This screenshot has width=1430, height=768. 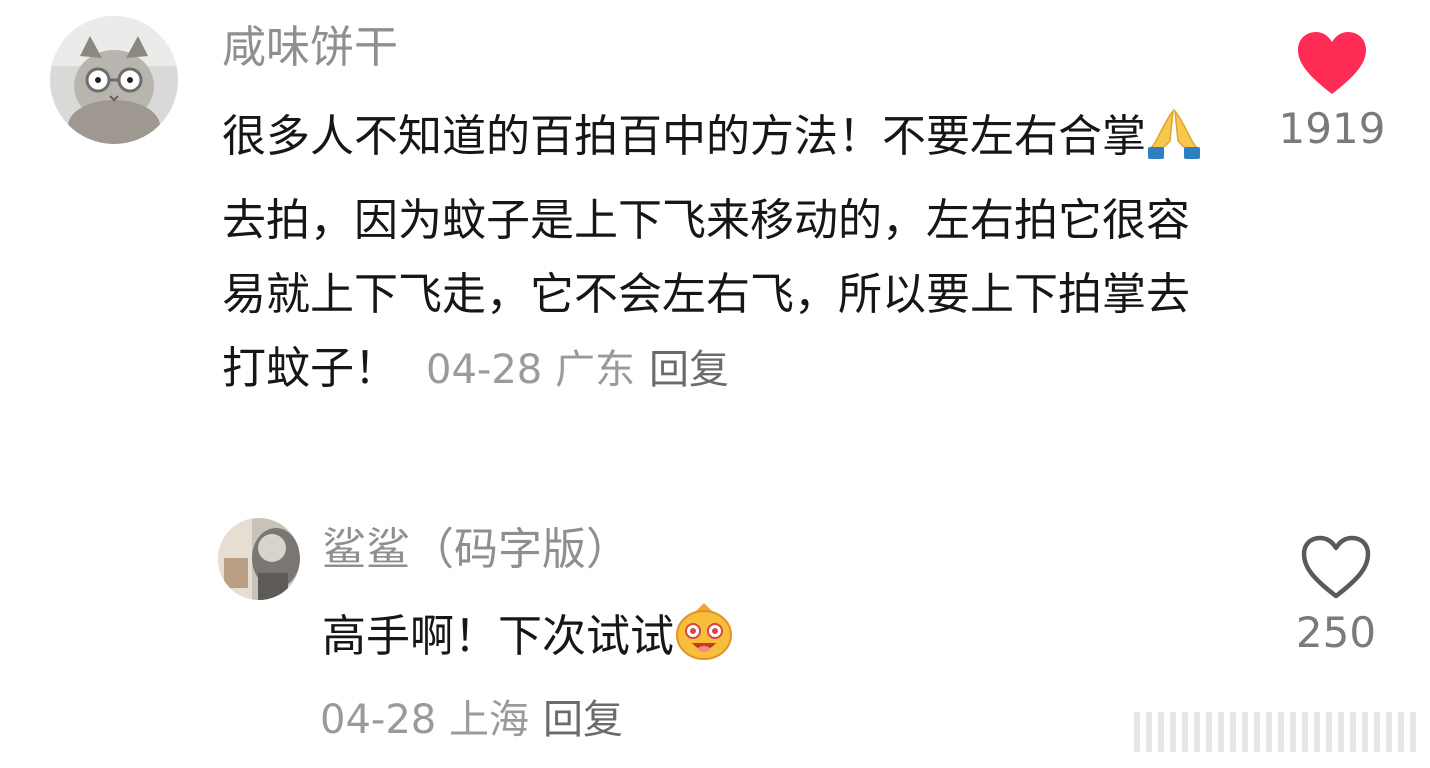 I want to click on comment-location: 上海, so click(x=488, y=720).